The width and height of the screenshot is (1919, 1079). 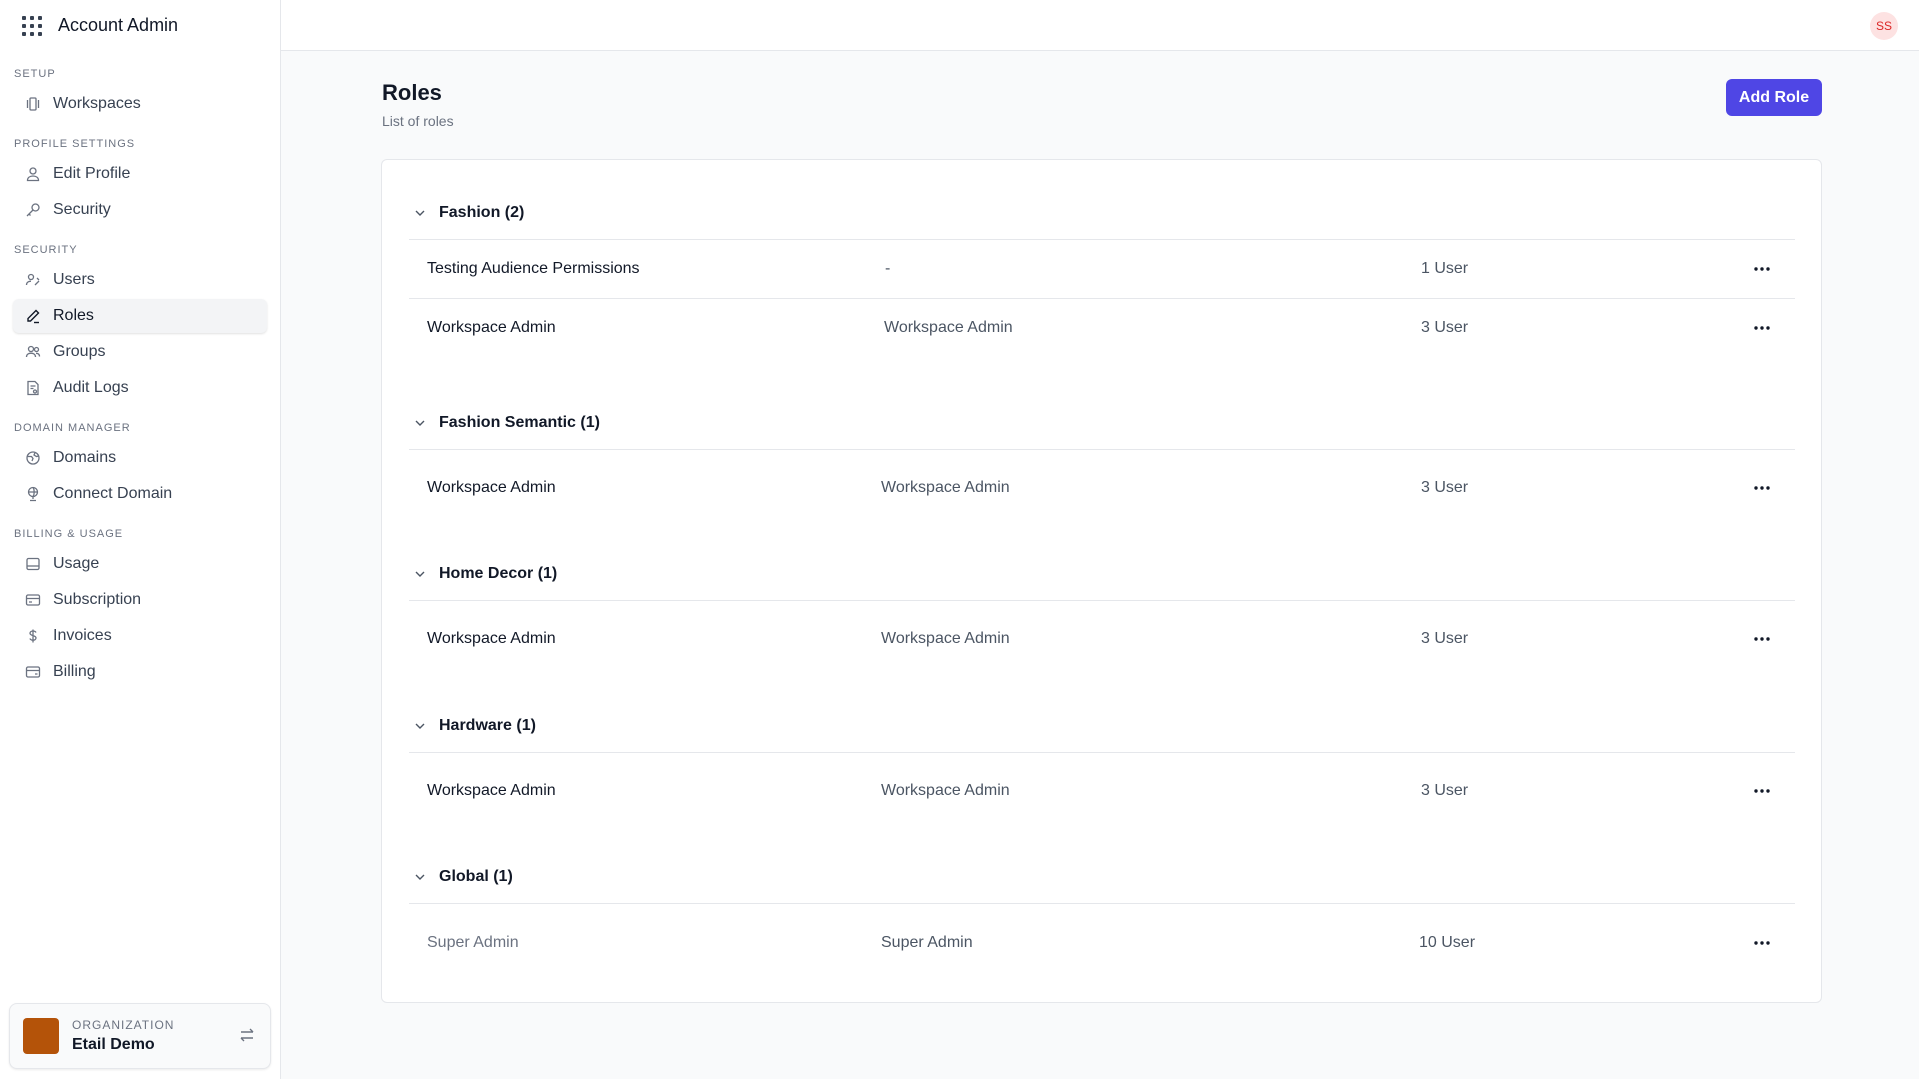 What do you see at coordinates (35, 74) in the screenshot?
I see `nav-heading: SETUP` at bounding box center [35, 74].